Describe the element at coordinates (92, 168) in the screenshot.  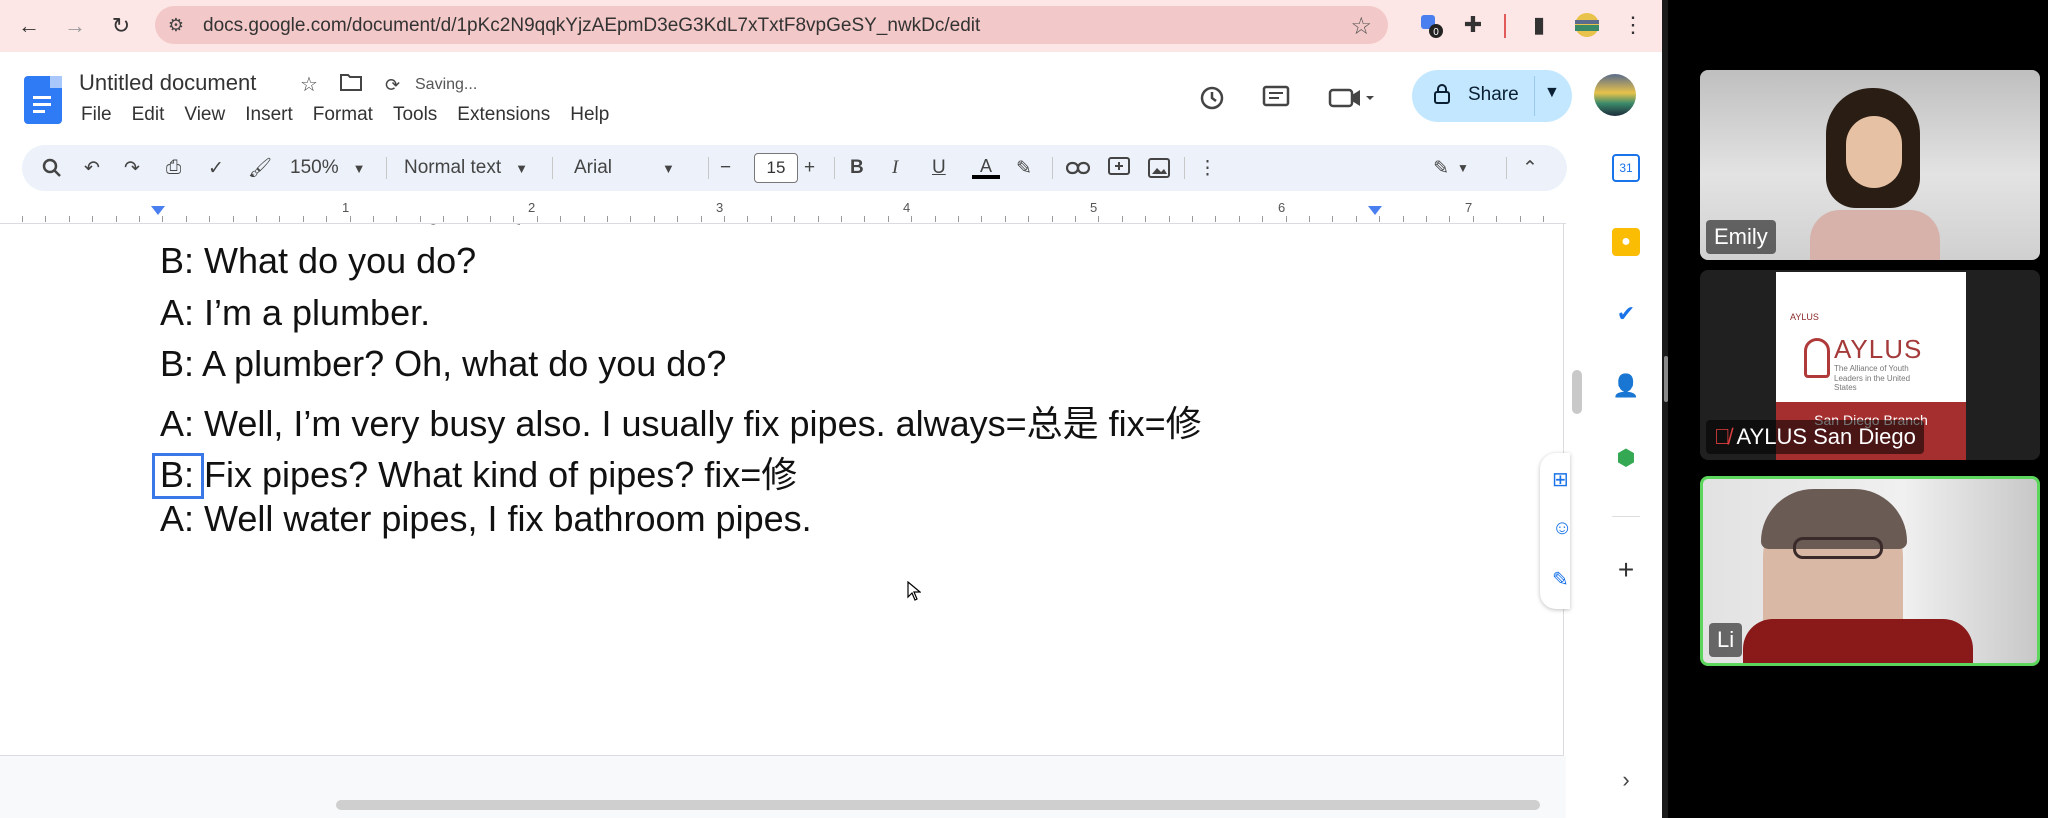
I see `undo-icon: ↶` at that location.